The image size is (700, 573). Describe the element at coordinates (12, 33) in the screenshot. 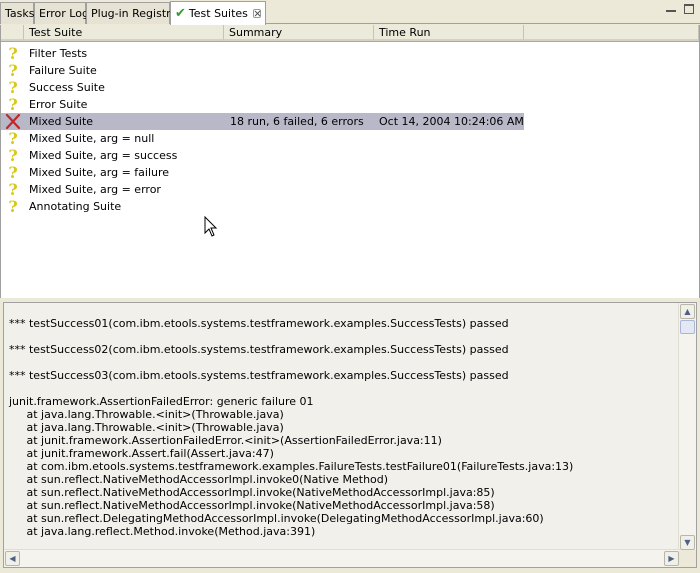

I see `column-header-status` at that location.